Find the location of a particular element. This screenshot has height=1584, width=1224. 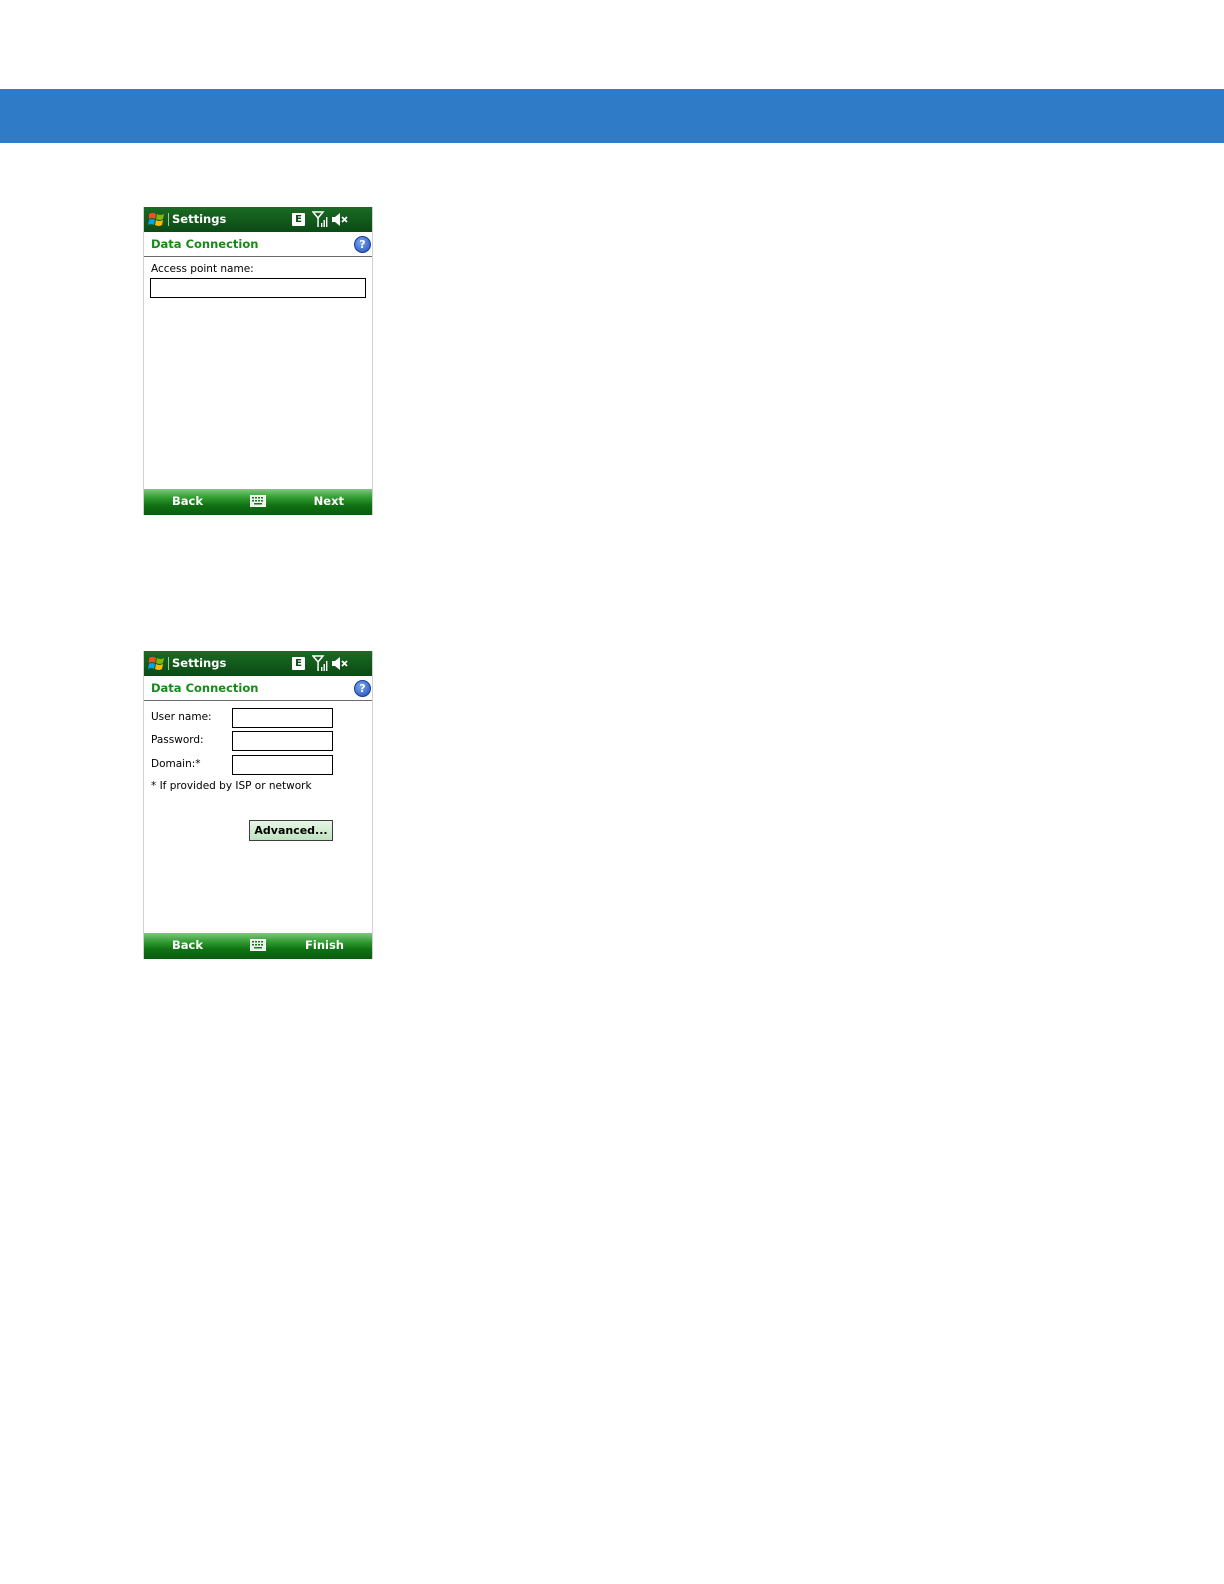

soft-key-bar: Back Finish is located at coordinates (258, 946).